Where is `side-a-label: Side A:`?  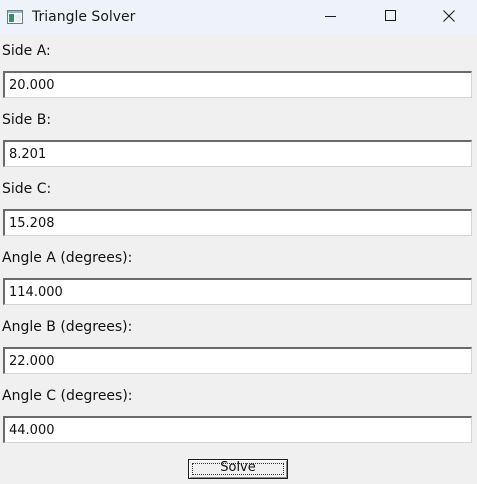 side-a-label: Side A: is located at coordinates (26, 51).